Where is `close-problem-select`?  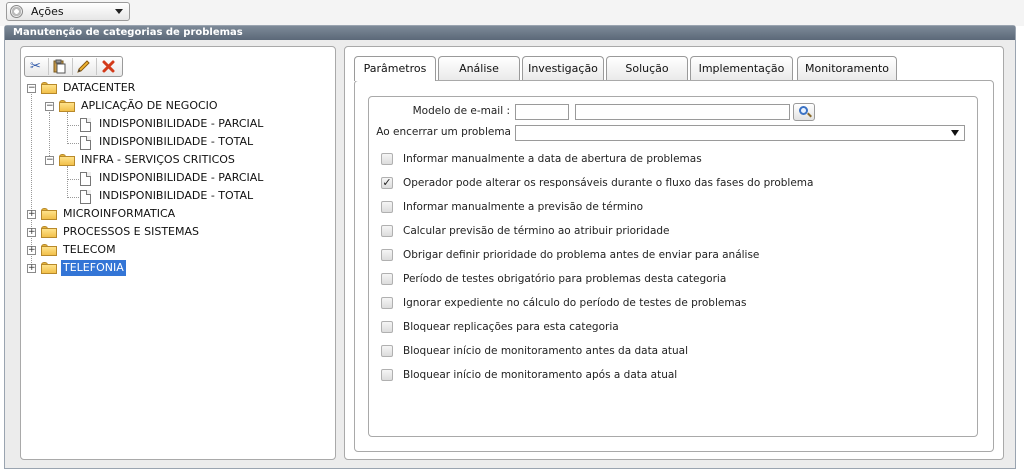 close-problem-select is located at coordinates (740, 133).